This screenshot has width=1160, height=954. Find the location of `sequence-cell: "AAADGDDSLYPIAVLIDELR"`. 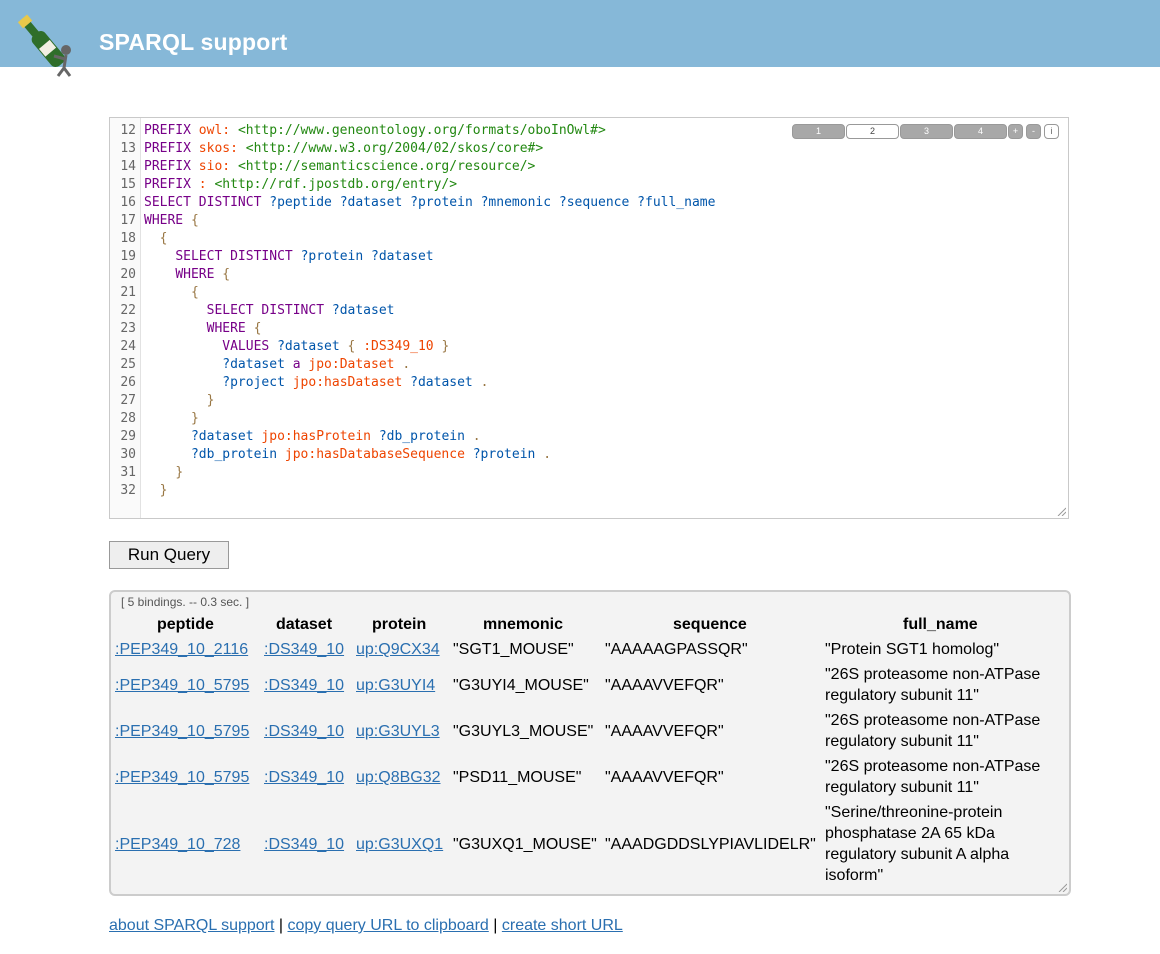

sequence-cell: "AAADGDDSLYPIAVLIDELR" is located at coordinates (710, 844).